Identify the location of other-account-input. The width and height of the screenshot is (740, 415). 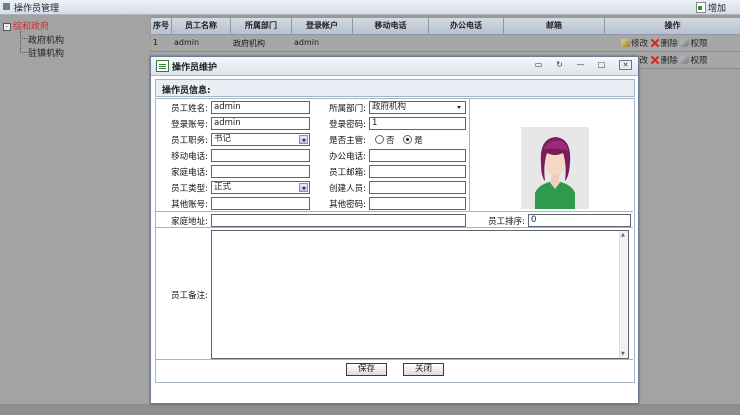
(260, 203).